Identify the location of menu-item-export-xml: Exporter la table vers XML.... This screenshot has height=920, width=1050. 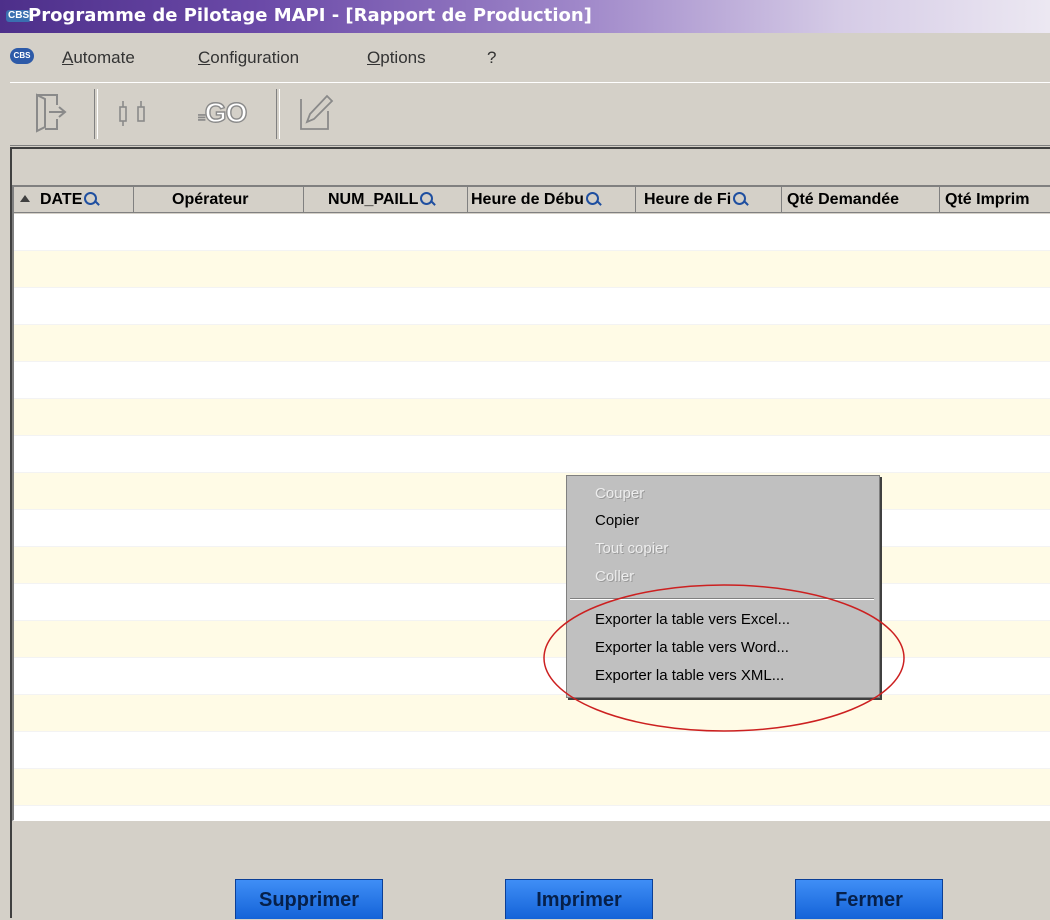
(689, 675).